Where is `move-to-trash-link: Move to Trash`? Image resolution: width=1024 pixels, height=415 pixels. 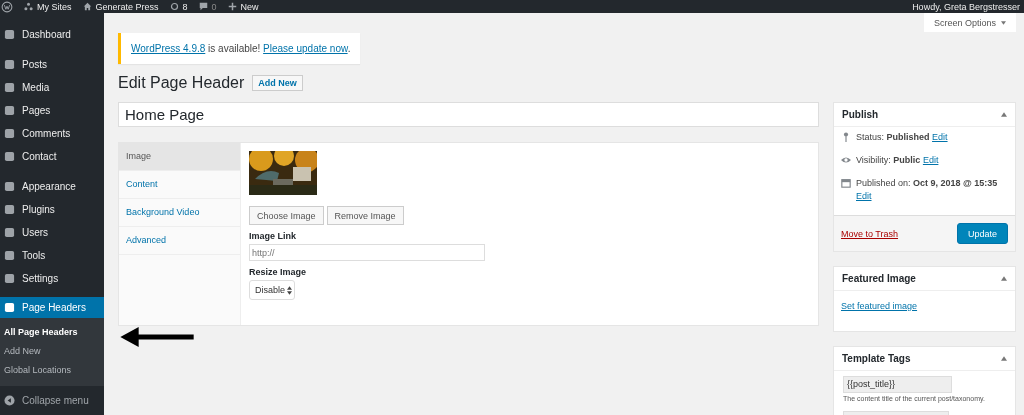
move-to-trash-link: Move to Trash is located at coordinates (870, 233).